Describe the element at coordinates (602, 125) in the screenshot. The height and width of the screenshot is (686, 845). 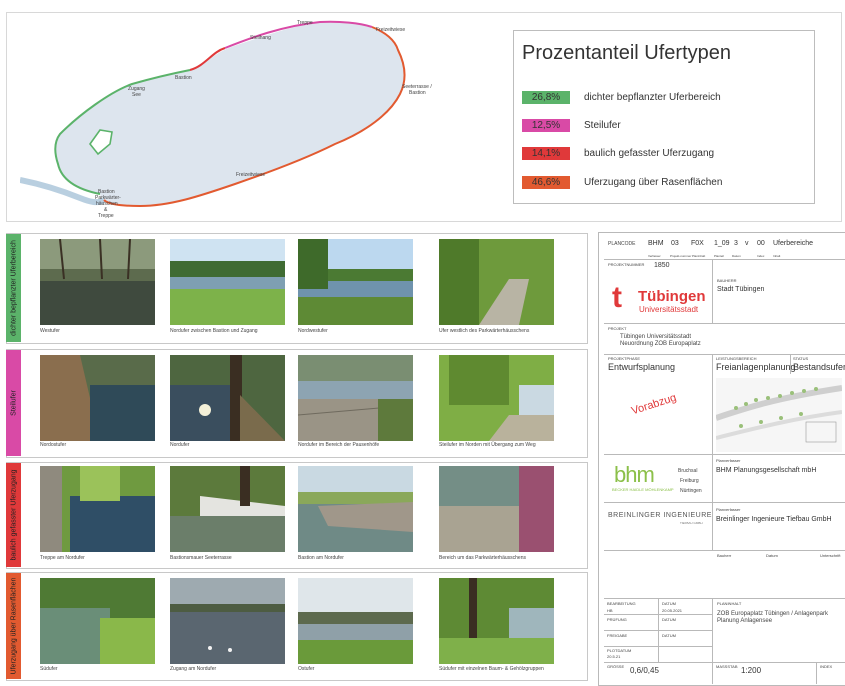
I see `legend-label-steep: Steilufer` at that location.